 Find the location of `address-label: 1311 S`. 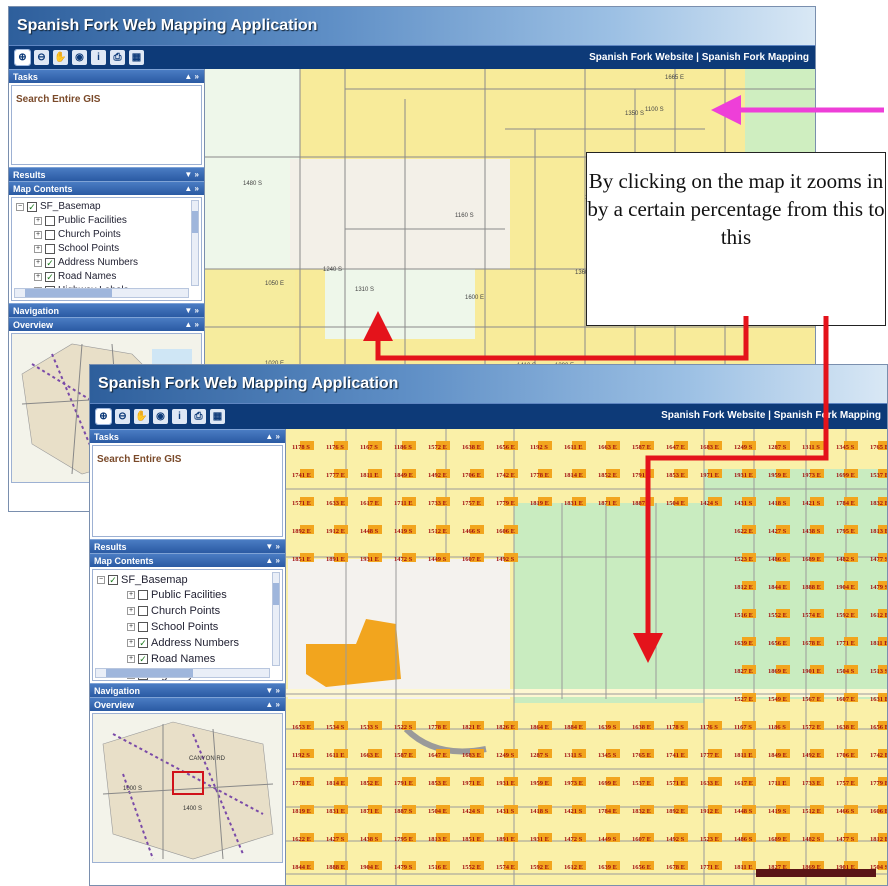

address-label: 1311 S is located at coordinates (573, 755).